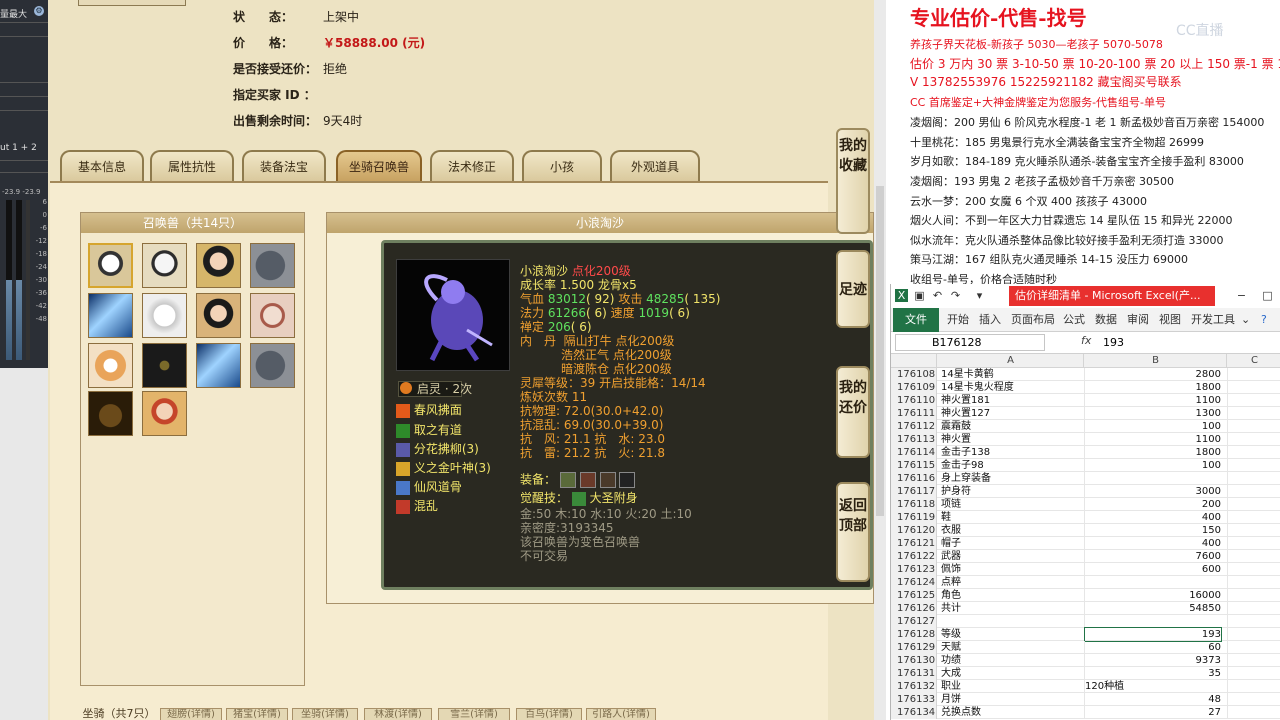  What do you see at coordinates (284, 166) in the screenshot?
I see `tab-equipment: 装备法宝` at bounding box center [284, 166].